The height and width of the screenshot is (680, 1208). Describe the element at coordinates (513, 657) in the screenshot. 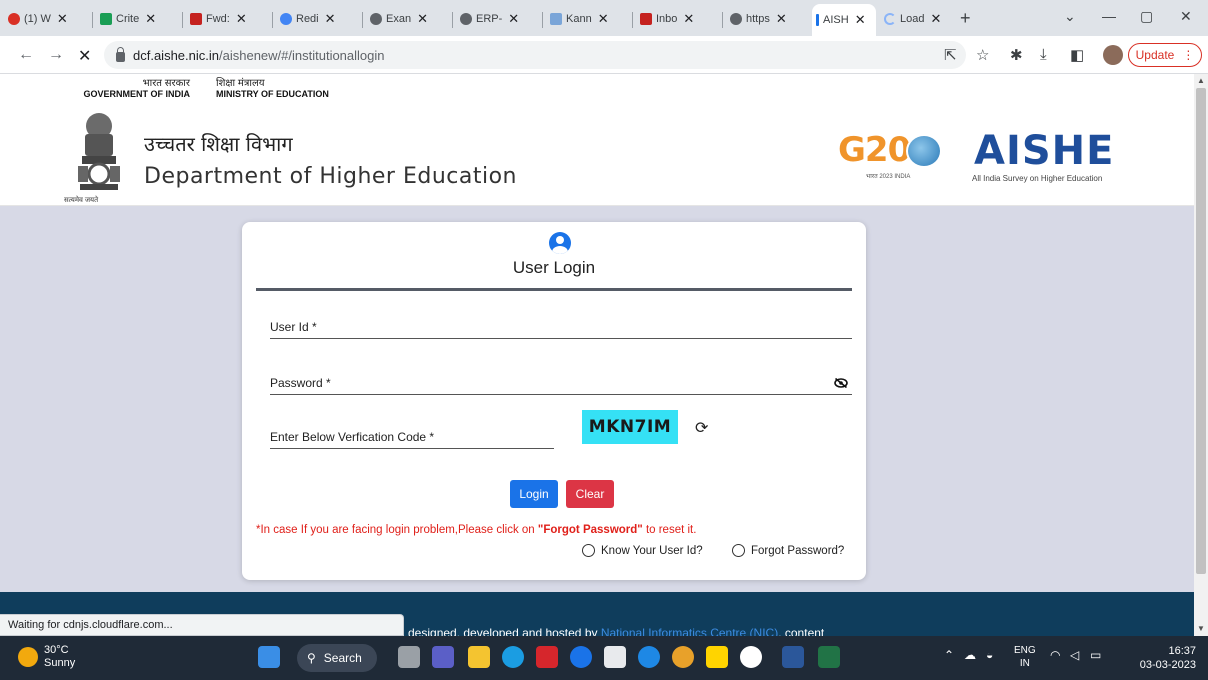

I see `edge-icon` at that location.